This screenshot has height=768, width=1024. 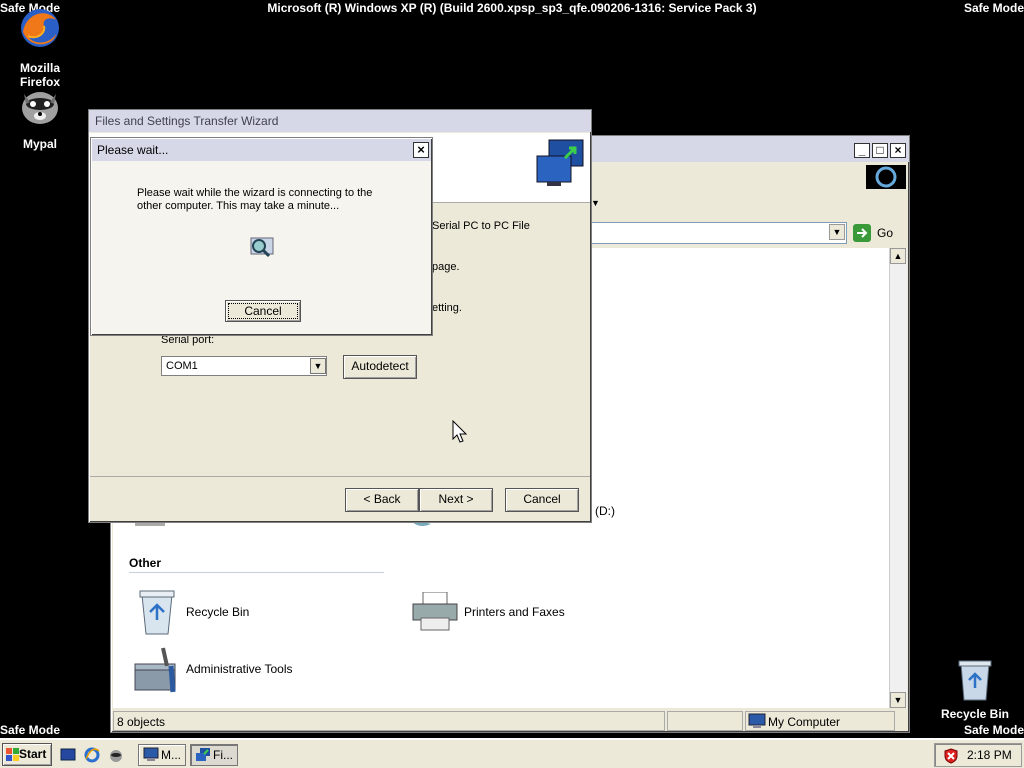 What do you see at coordinates (481, 226) in the screenshot?
I see `wizard-text-serial: Serial PC to PC File` at bounding box center [481, 226].